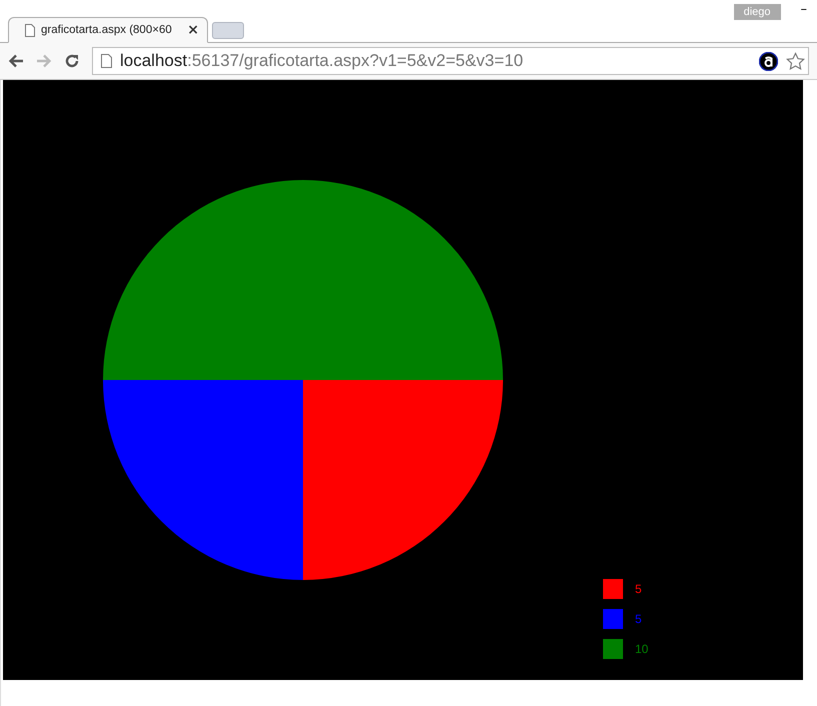  Describe the element at coordinates (322, 61) in the screenshot. I see `url-text: localhost:56137/graficotarta.aspx?v1=5&v2=5&v3=10` at that location.